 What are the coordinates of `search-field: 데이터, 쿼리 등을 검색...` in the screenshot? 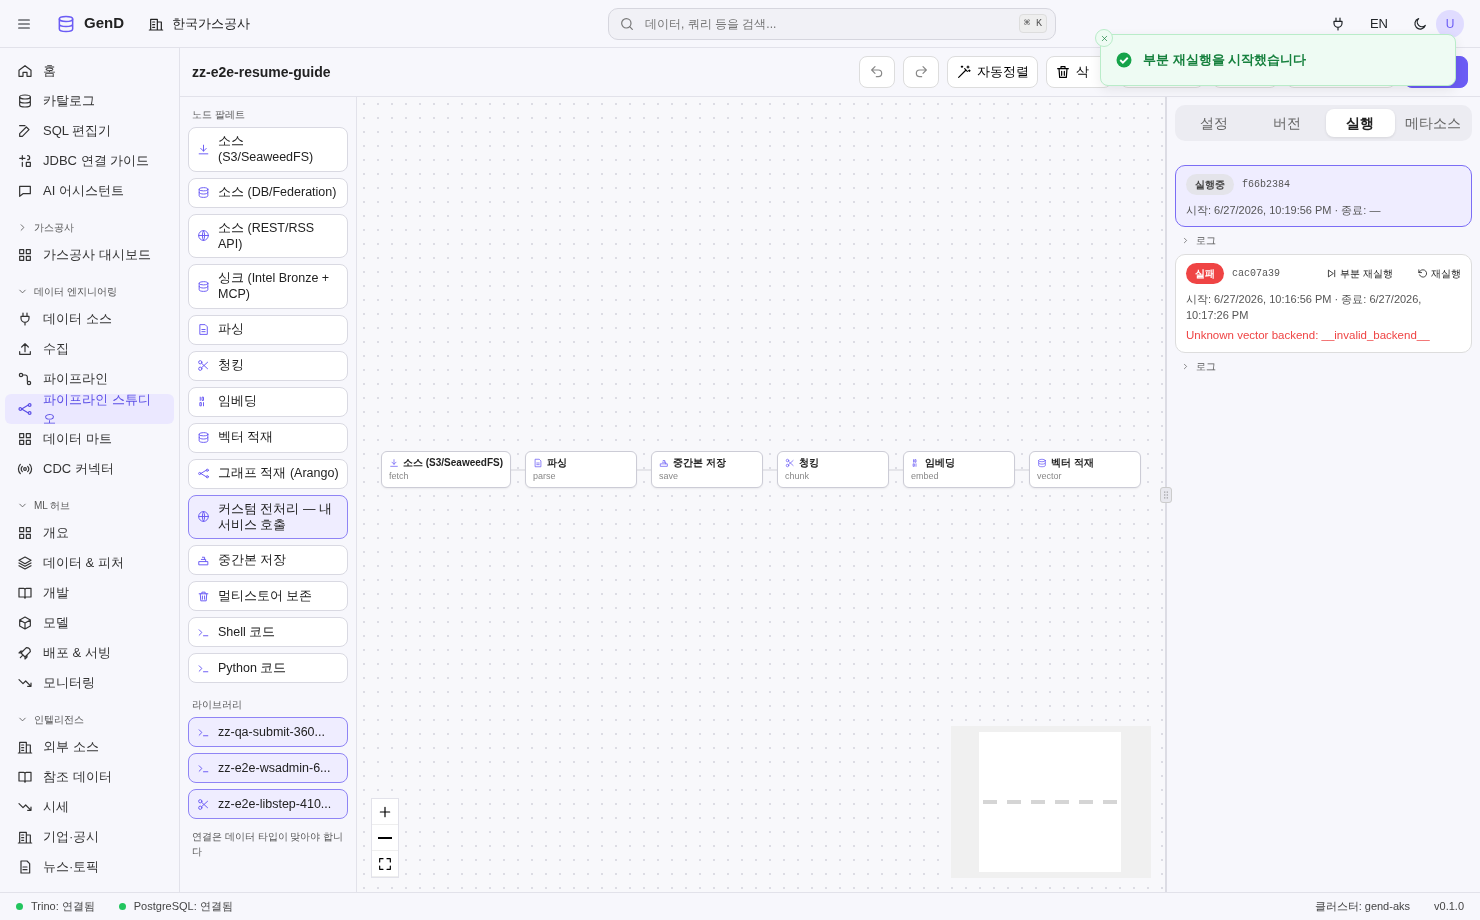 It's located at (827, 23).